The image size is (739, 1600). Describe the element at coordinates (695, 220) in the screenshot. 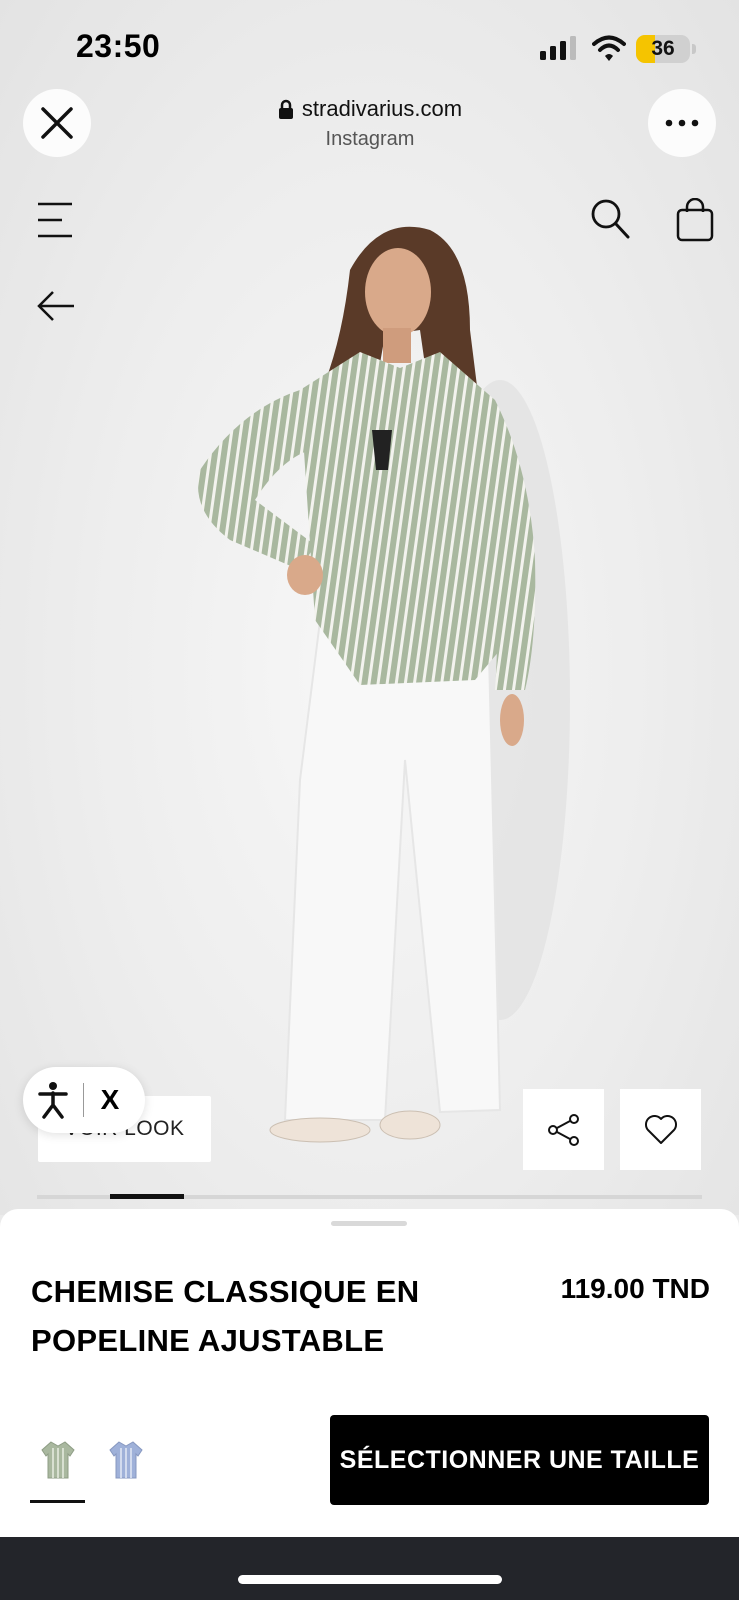

I see `shopping-bag-icon` at that location.